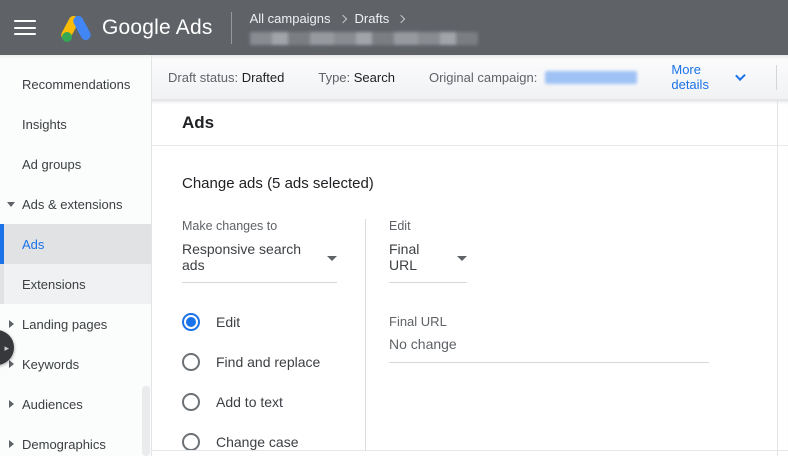 Image resolution: width=788 pixels, height=464 pixels. What do you see at coordinates (591, 77) in the screenshot?
I see `redacted-original-campaign-link` at bounding box center [591, 77].